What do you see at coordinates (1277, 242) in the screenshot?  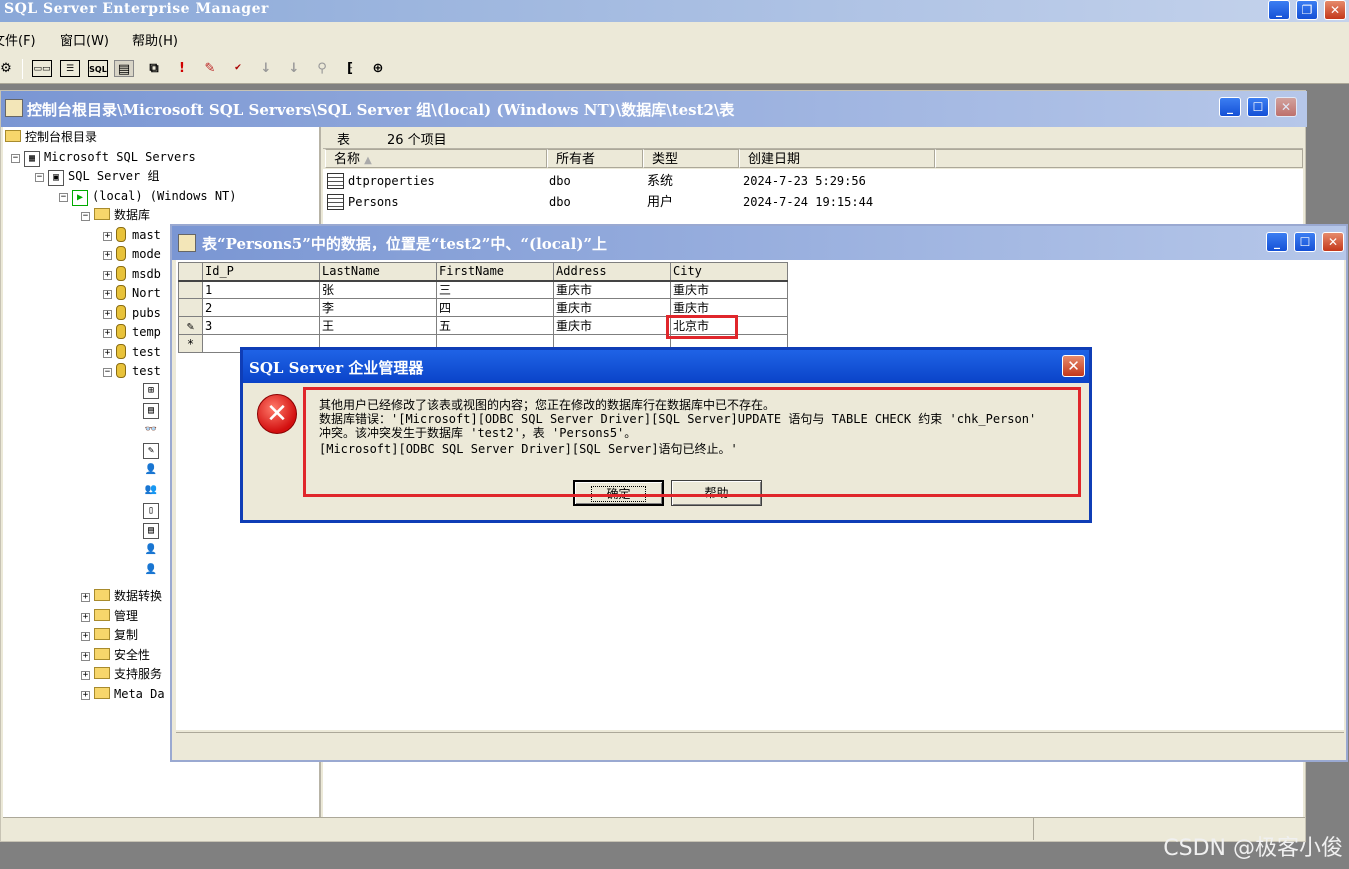 I see `data-minimize-button: _` at bounding box center [1277, 242].